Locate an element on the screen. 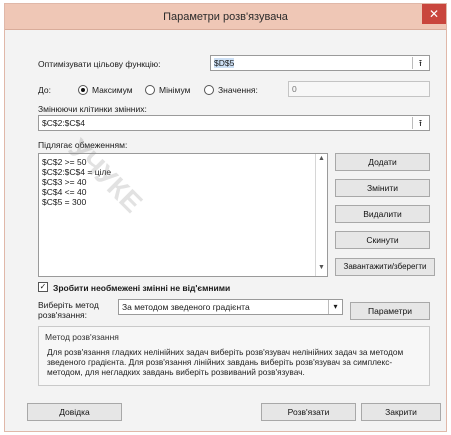 This screenshot has height=435, width=451. reset-button: Скинути is located at coordinates (382, 240).